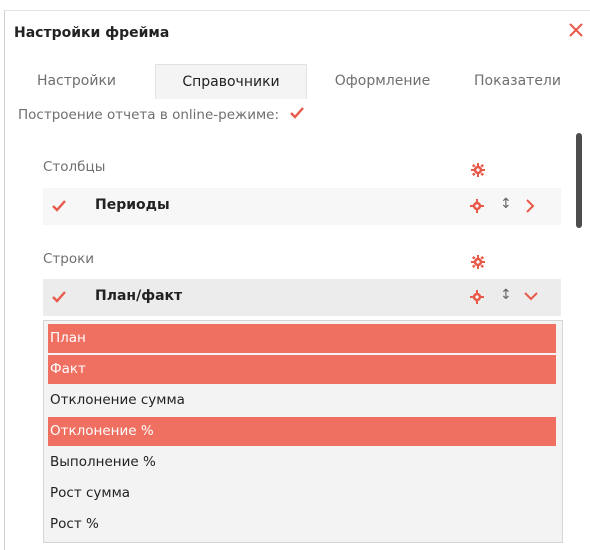  What do you see at coordinates (382, 81) in the screenshot?
I see `tab-design: Оформление` at bounding box center [382, 81].